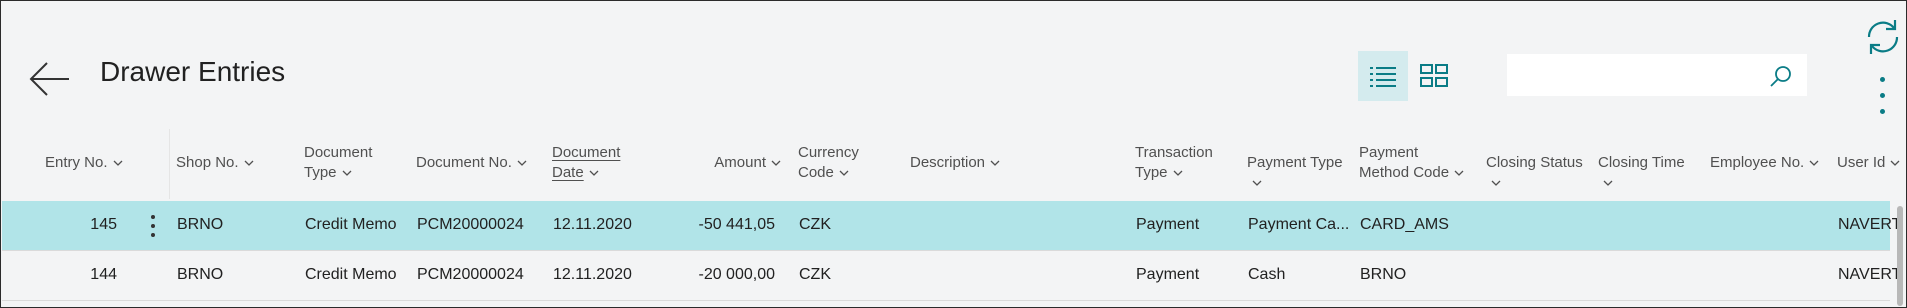  I want to click on column-header-label: Amount, so click(740, 162).